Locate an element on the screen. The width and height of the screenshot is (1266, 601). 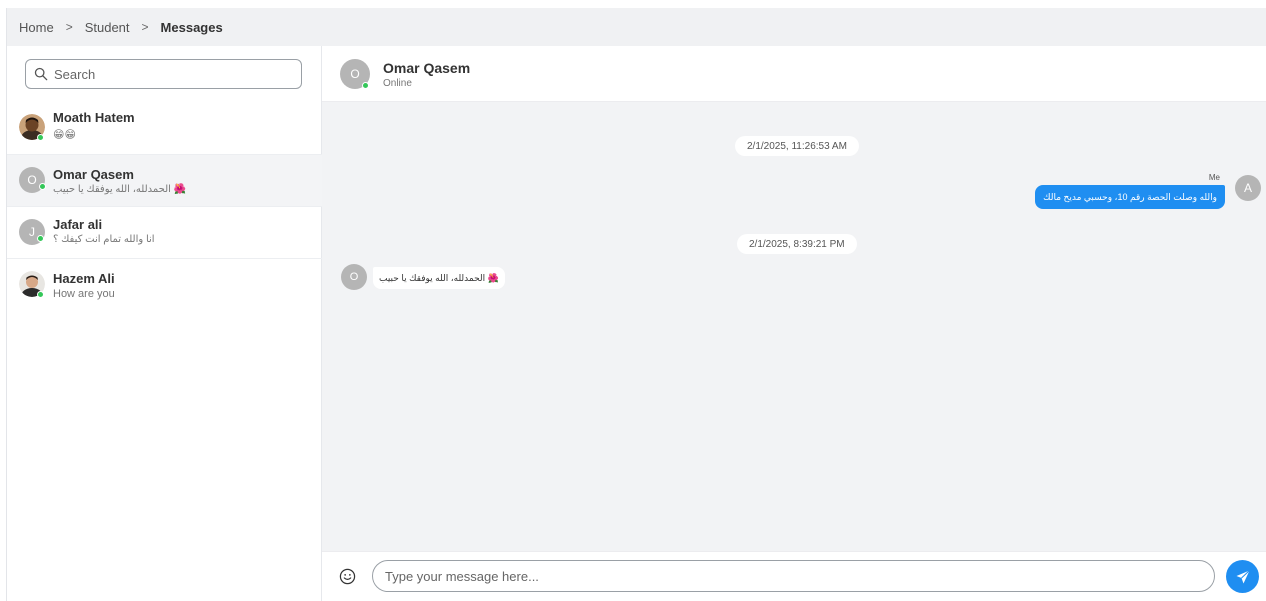
contact-name: Hazem Ali is located at coordinates (84, 278).